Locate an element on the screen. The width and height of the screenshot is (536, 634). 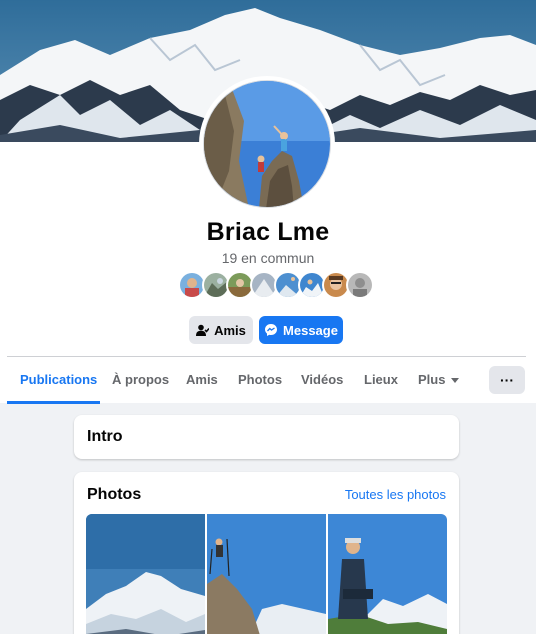
mutual-friends-count: 19 en commun is located at coordinates (268, 258).